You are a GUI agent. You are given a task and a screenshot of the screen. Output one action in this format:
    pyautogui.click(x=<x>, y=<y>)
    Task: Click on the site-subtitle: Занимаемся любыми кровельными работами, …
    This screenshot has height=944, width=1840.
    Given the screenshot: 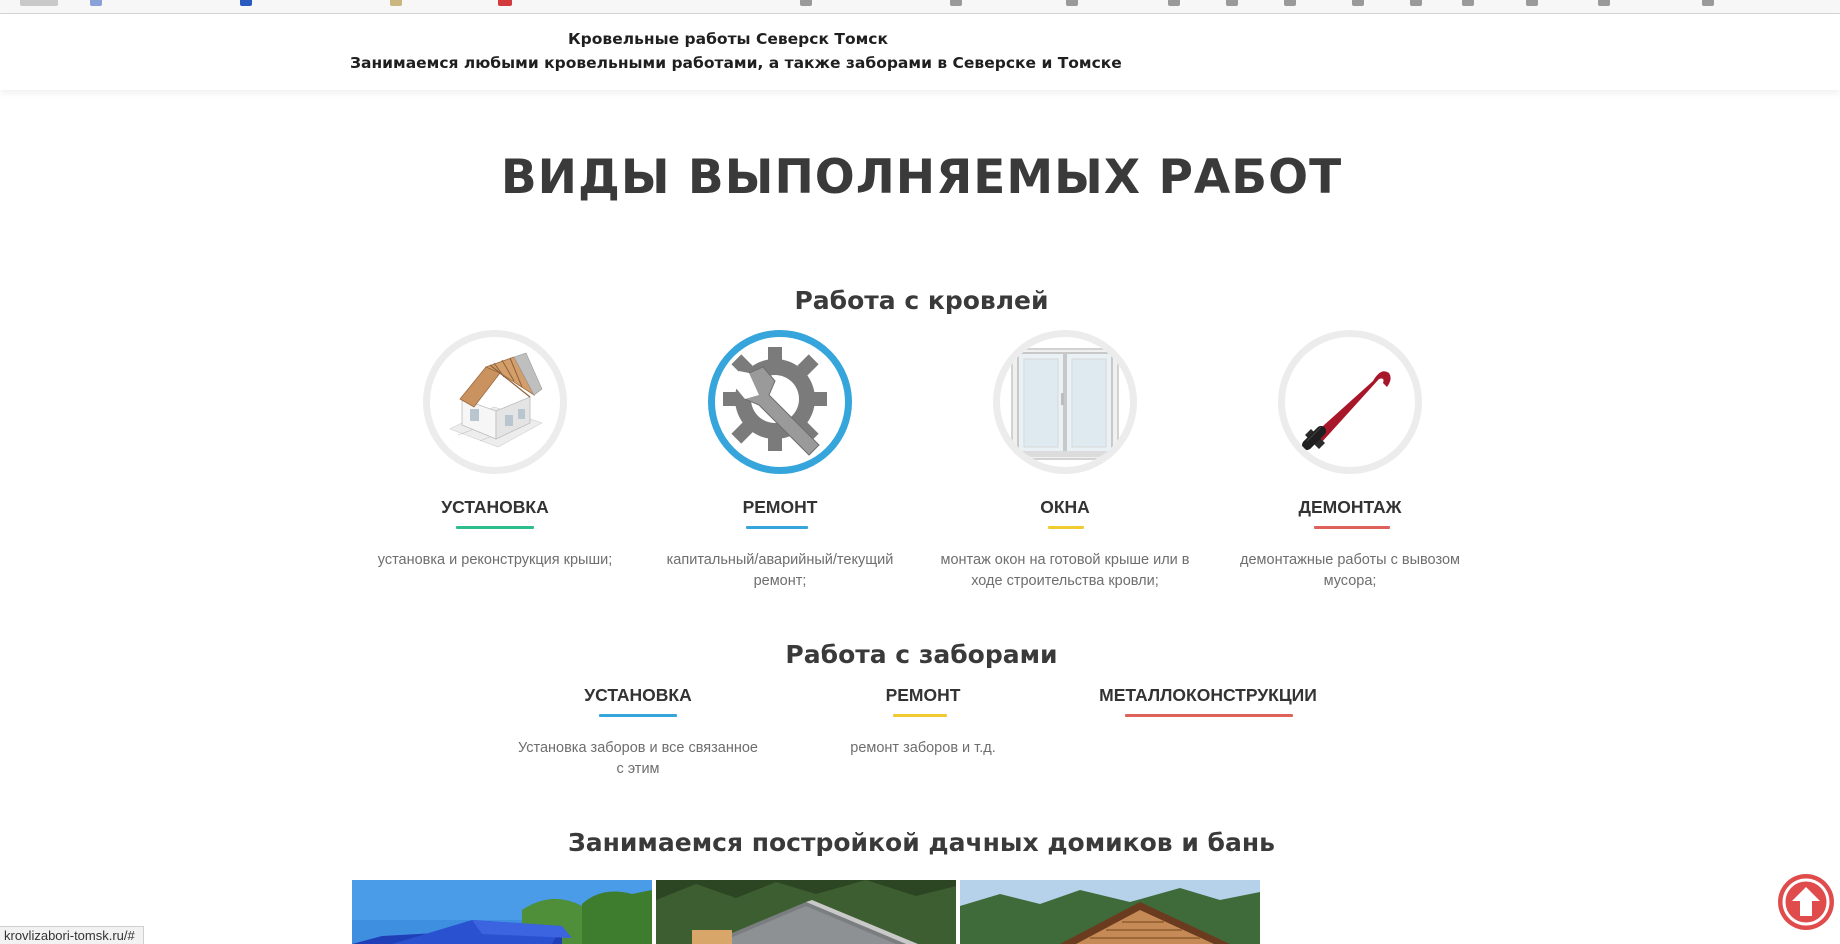 What is the action you would take?
    pyautogui.click(x=736, y=63)
    